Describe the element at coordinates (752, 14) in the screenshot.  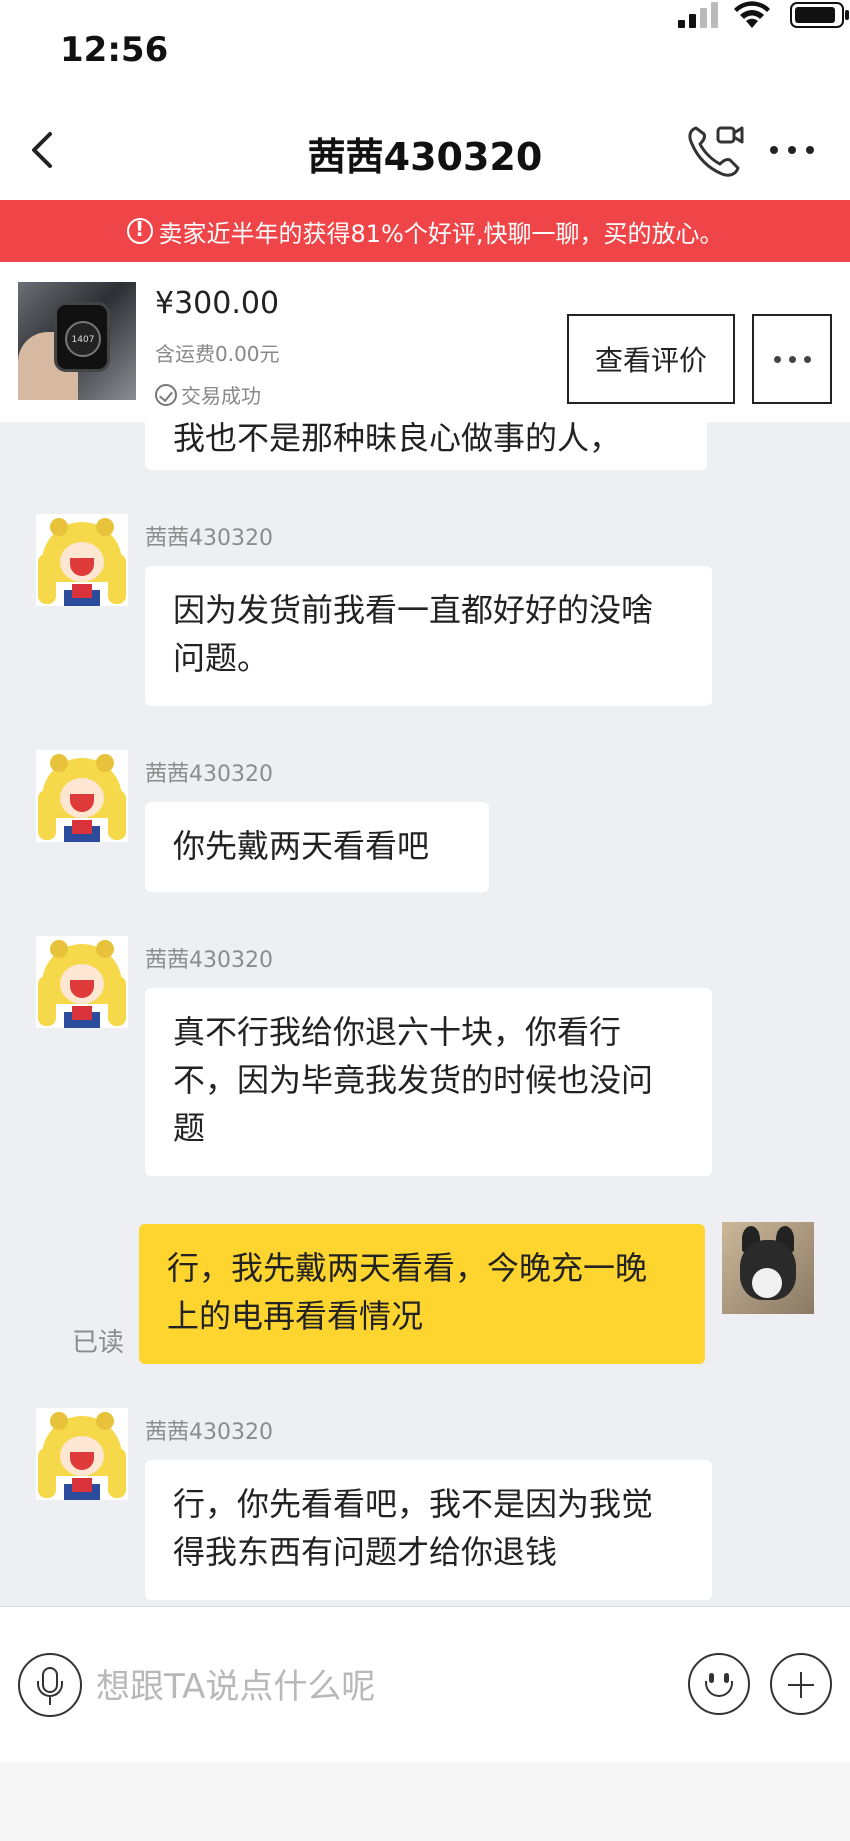
I see `wifi-icon` at that location.